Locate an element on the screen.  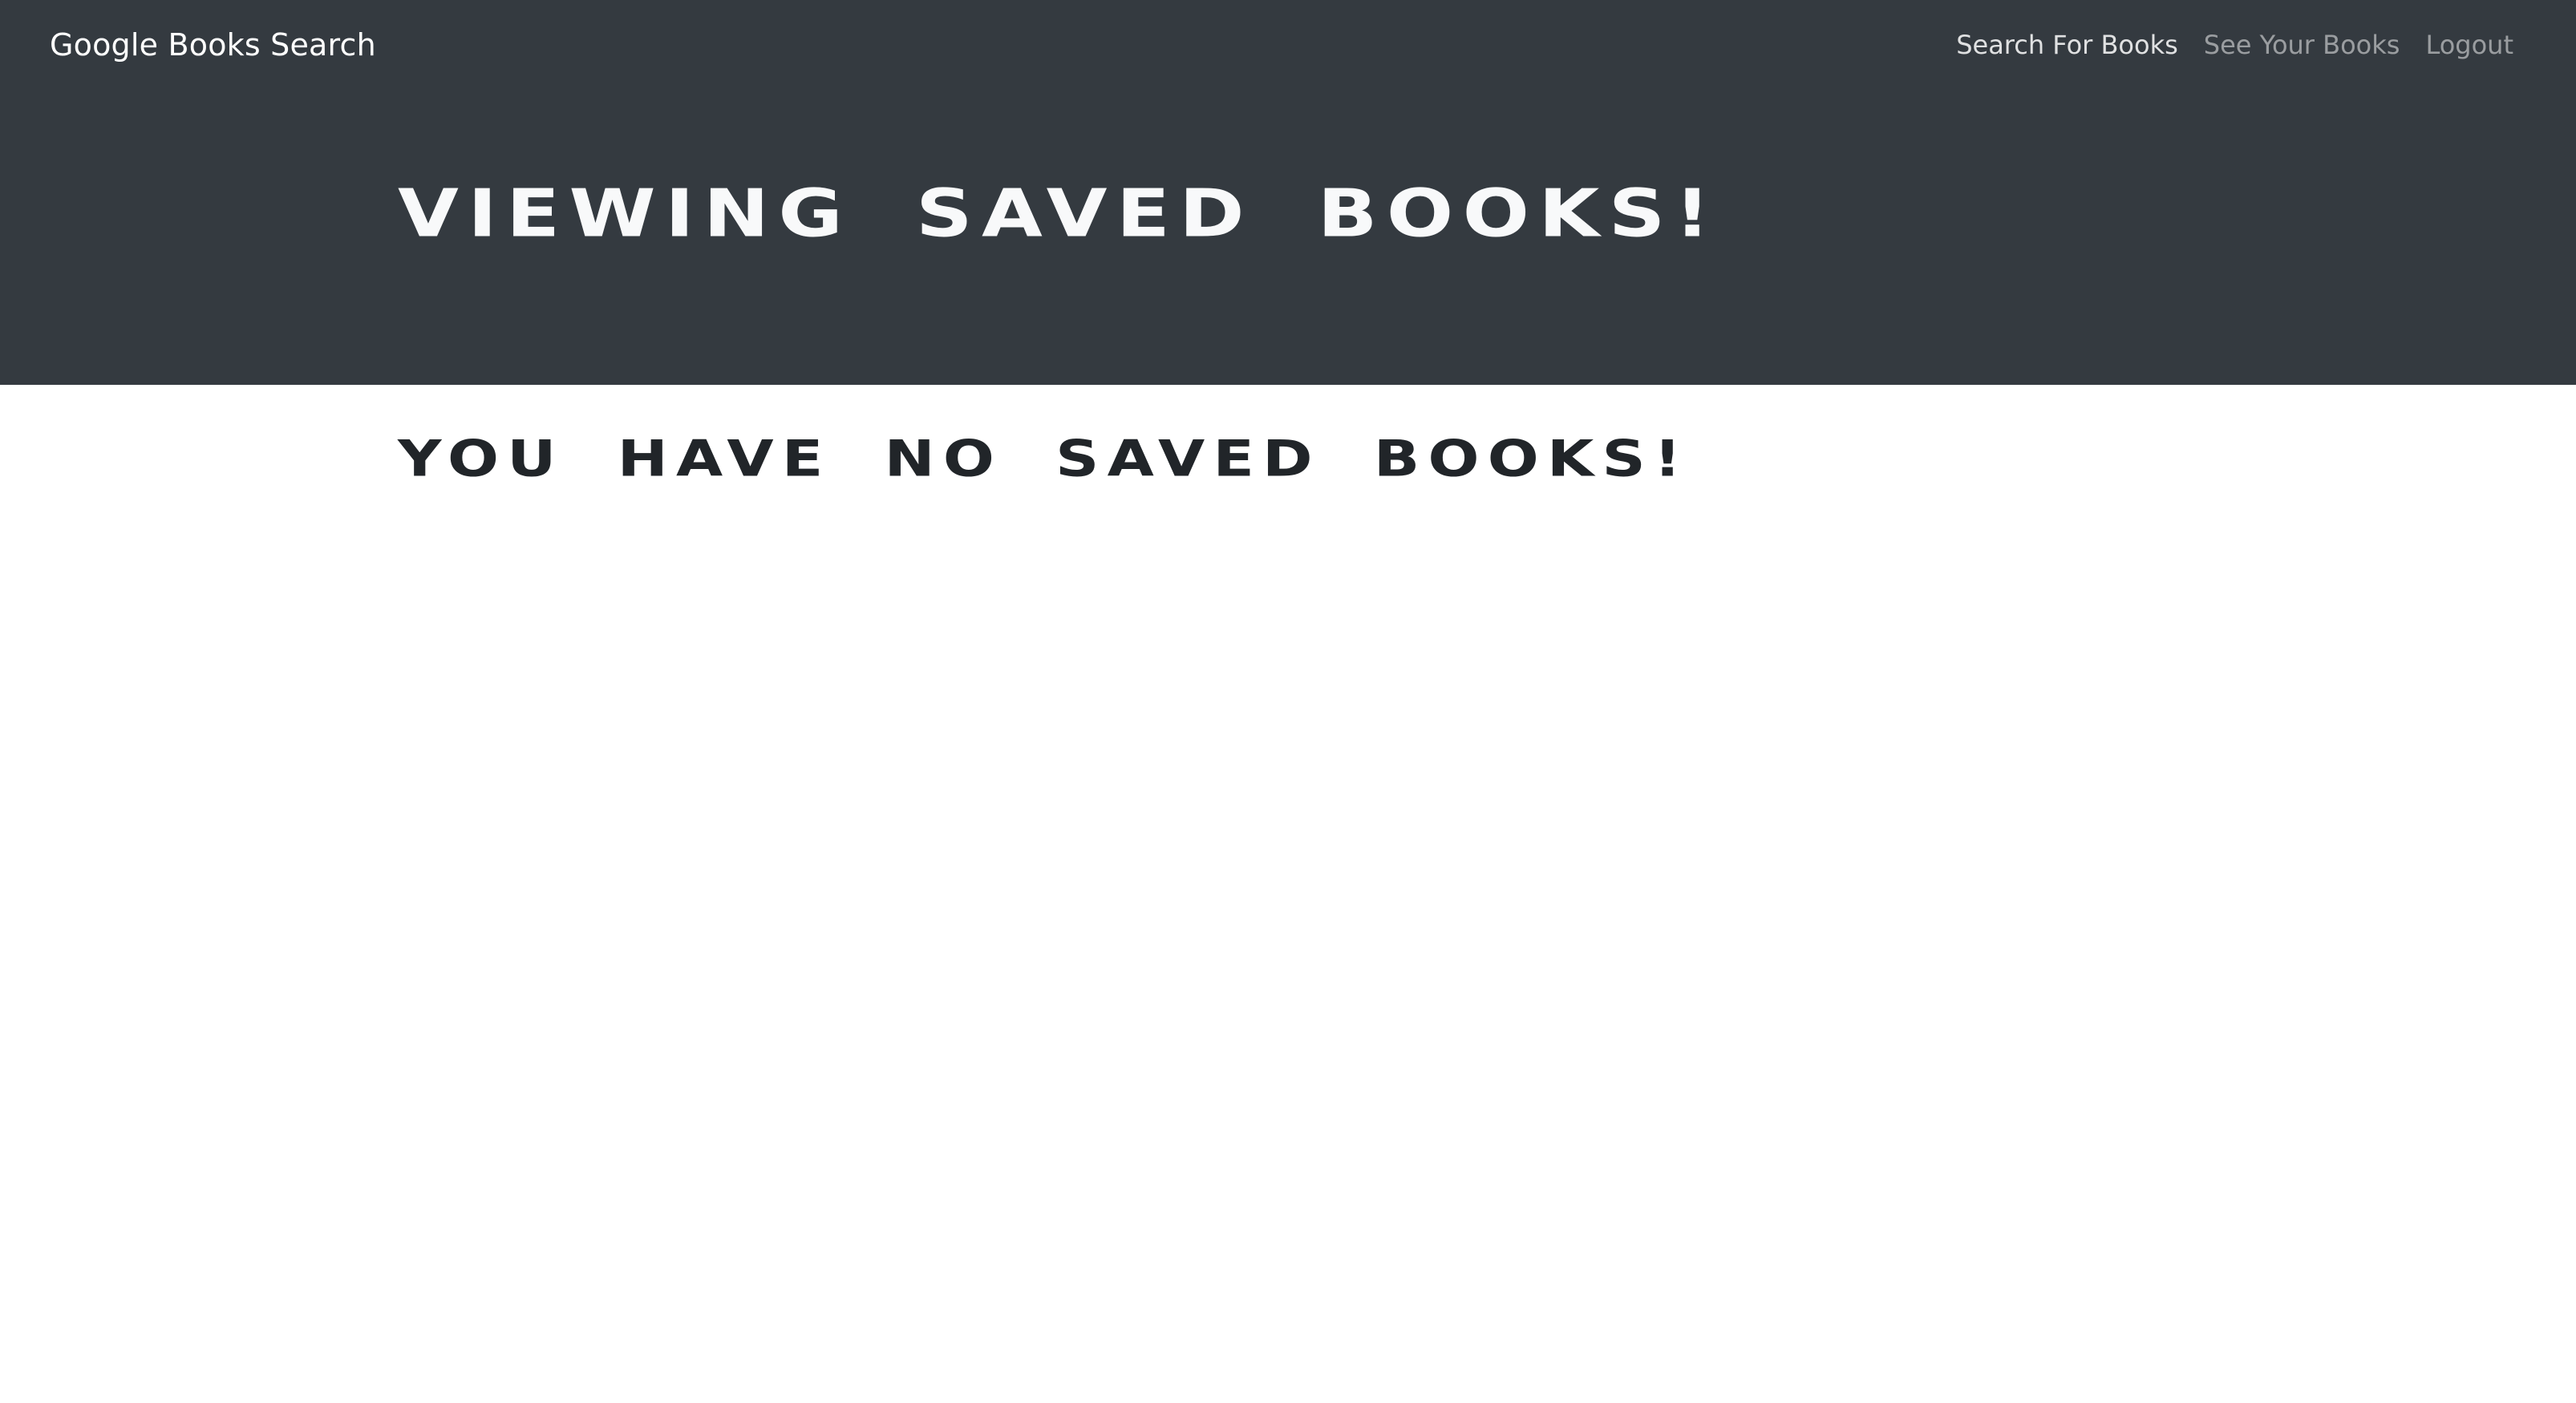
nav-links: Search For Books See Your Books Logout is located at coordinates (2234, 45).